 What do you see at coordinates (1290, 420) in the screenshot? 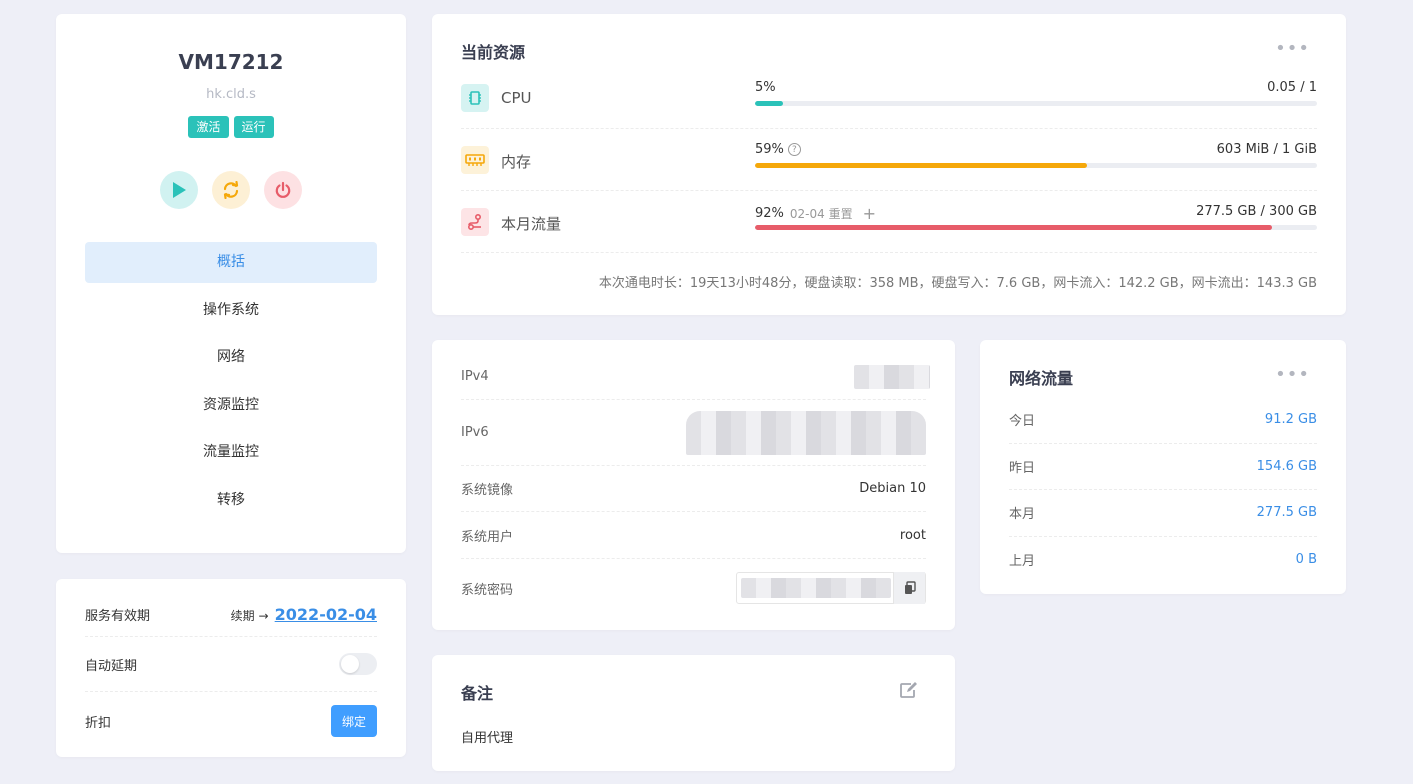
I see `traffic-today-value: 91.2 GB` at bounding box center [1290, 420].